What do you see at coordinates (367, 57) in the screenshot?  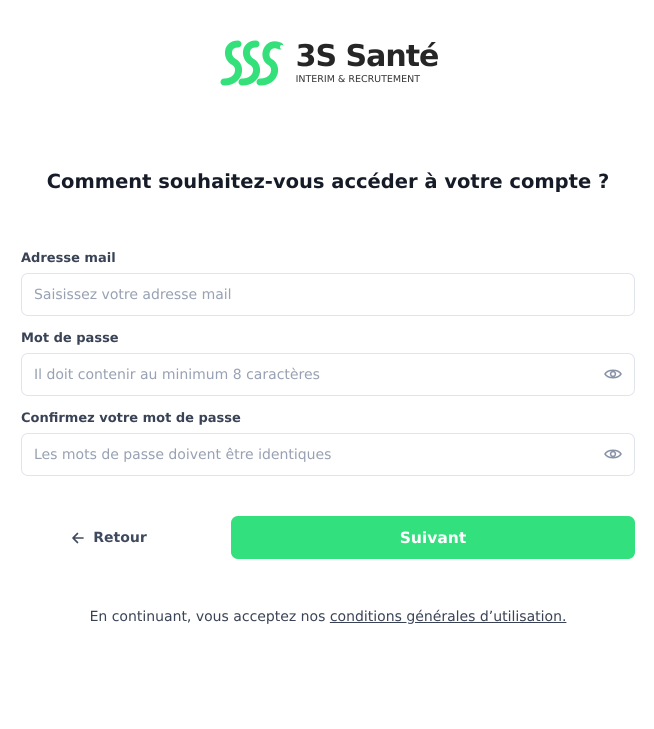 I see `logo-name: 3S Santé` at bounding box center [367, 57].